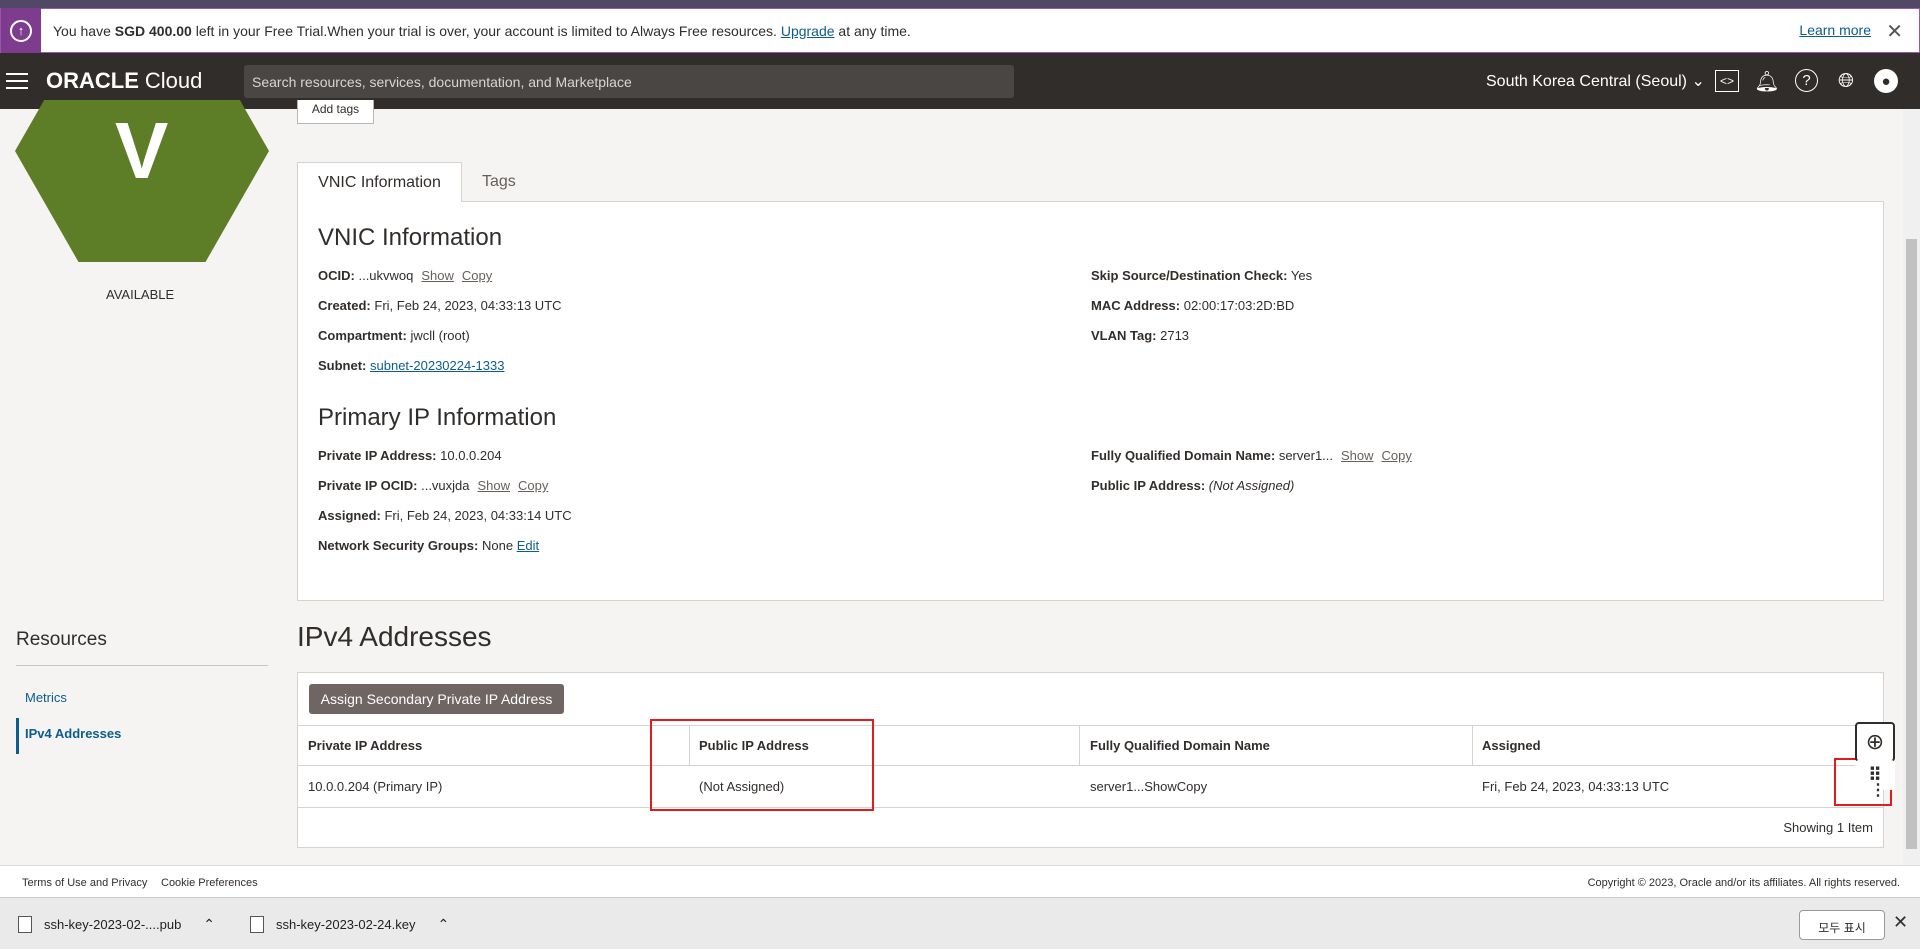  Describe the element at coordinates (46, 697) in the screenshot. I see `sidebar-item-metrics: Metrics` at that location.